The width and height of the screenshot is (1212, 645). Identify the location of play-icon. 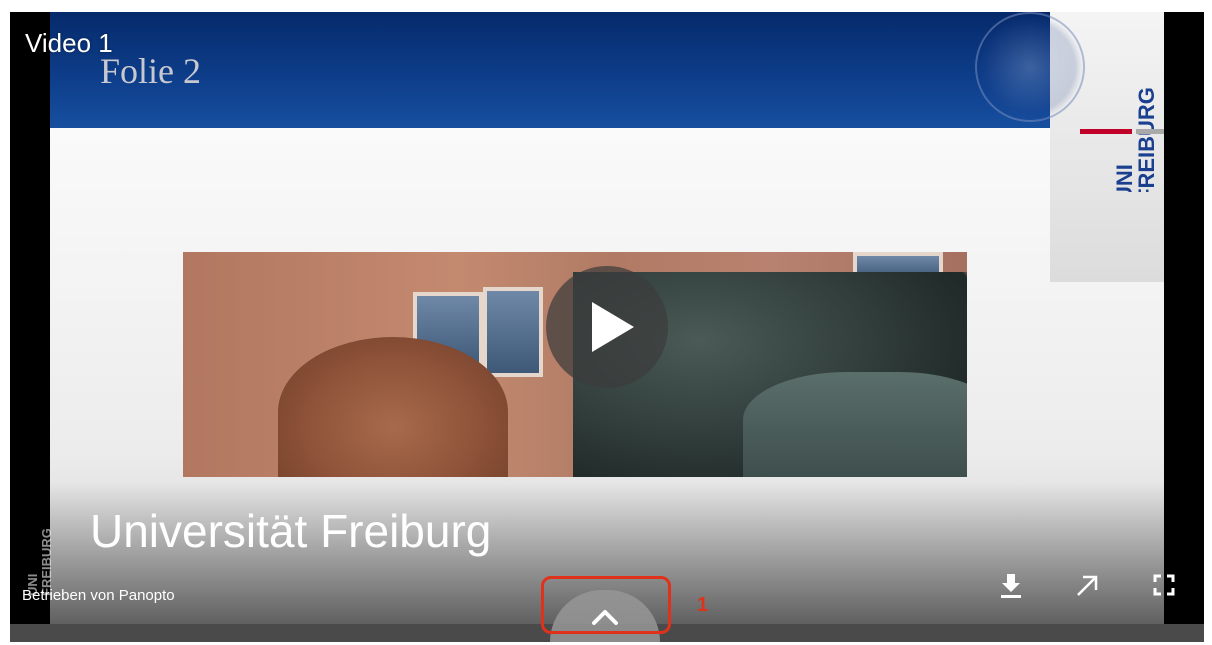
(613, 327).